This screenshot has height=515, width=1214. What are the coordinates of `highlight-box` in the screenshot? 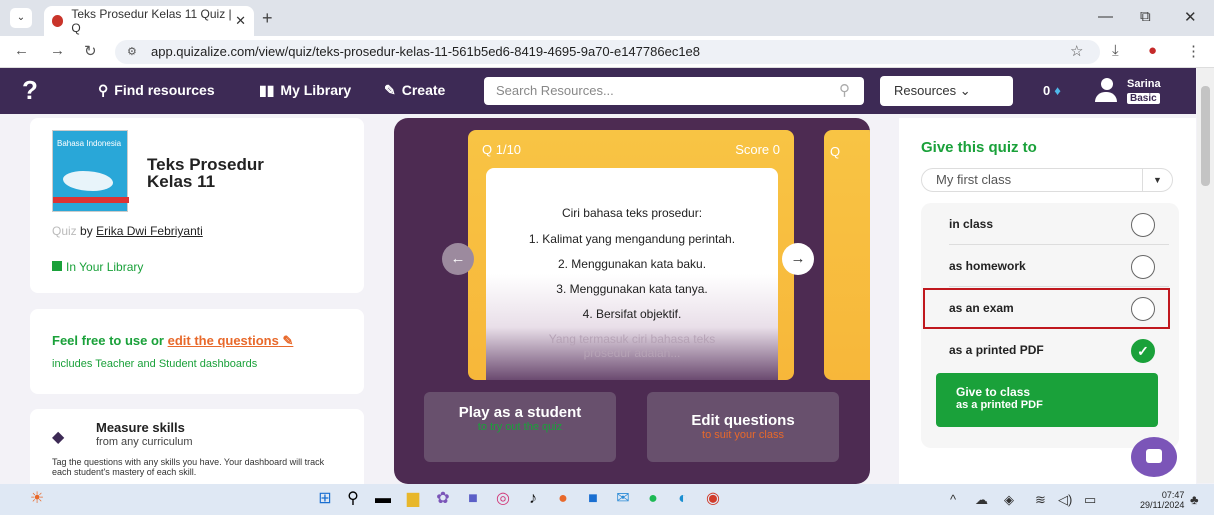 It's located at (1046, 308).